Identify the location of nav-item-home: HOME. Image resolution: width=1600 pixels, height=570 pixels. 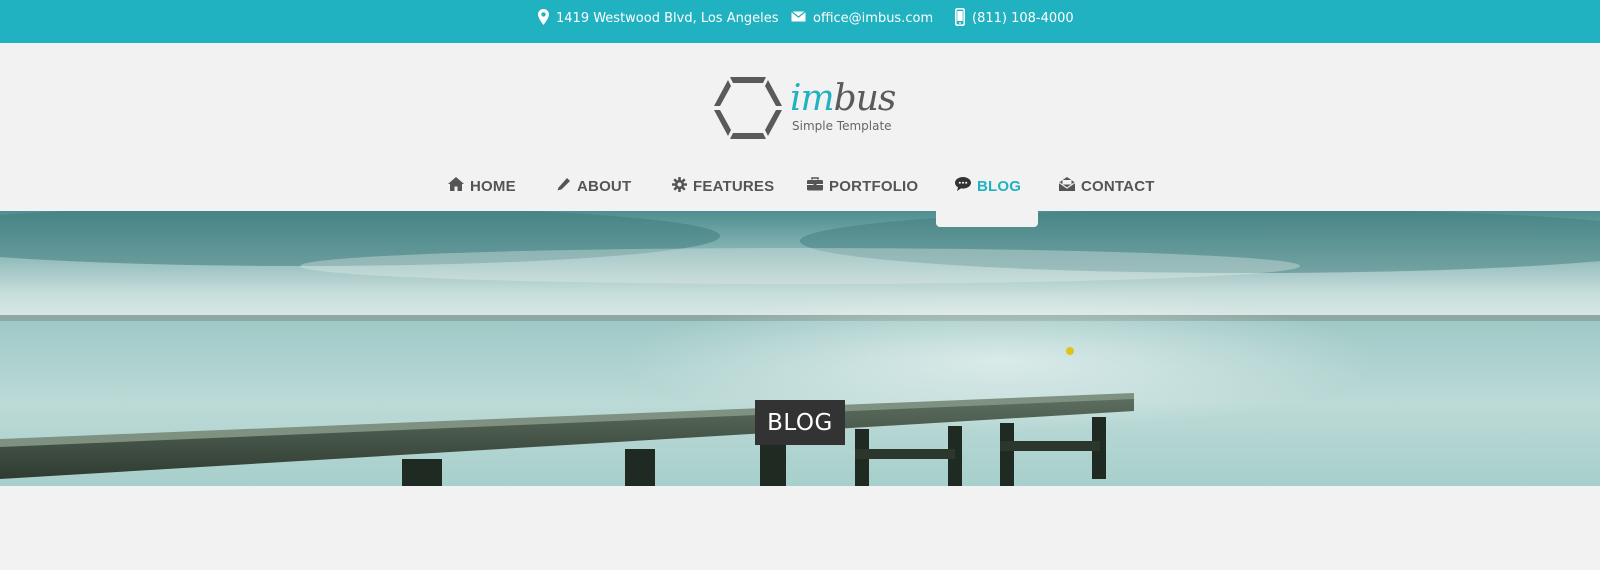
(482, 186).